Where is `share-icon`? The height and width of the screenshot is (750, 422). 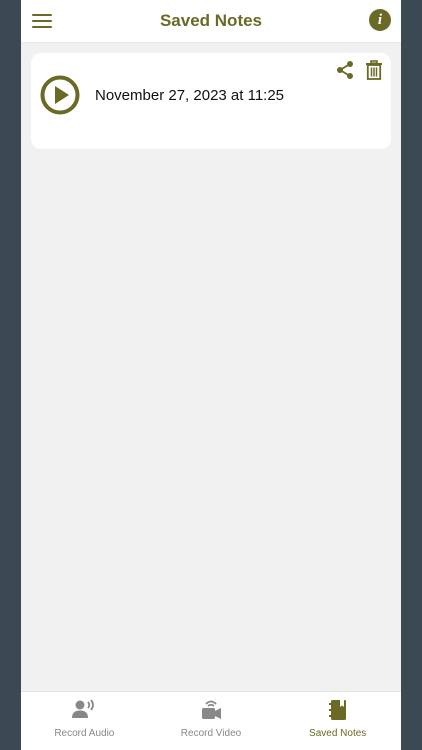
share-icon is located at coordinates (345, 70).